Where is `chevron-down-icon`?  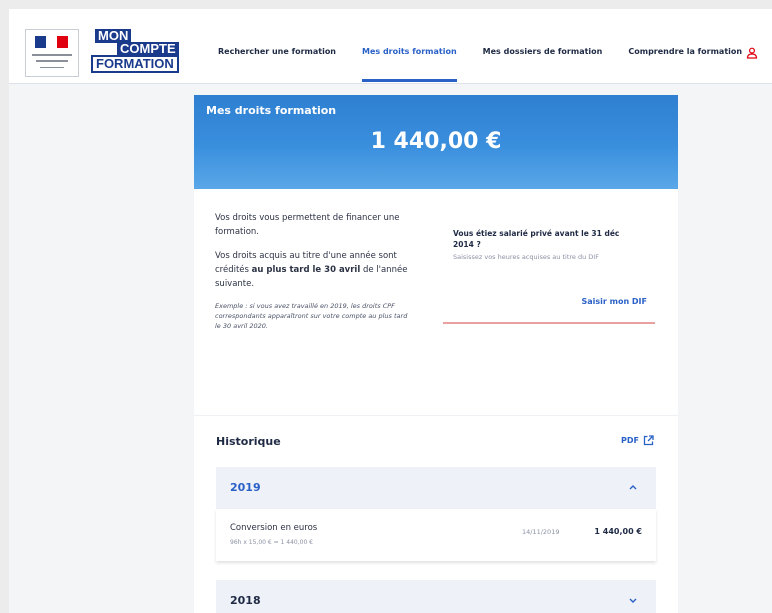 chevron-down-icon is located at coordinates (633, 600).